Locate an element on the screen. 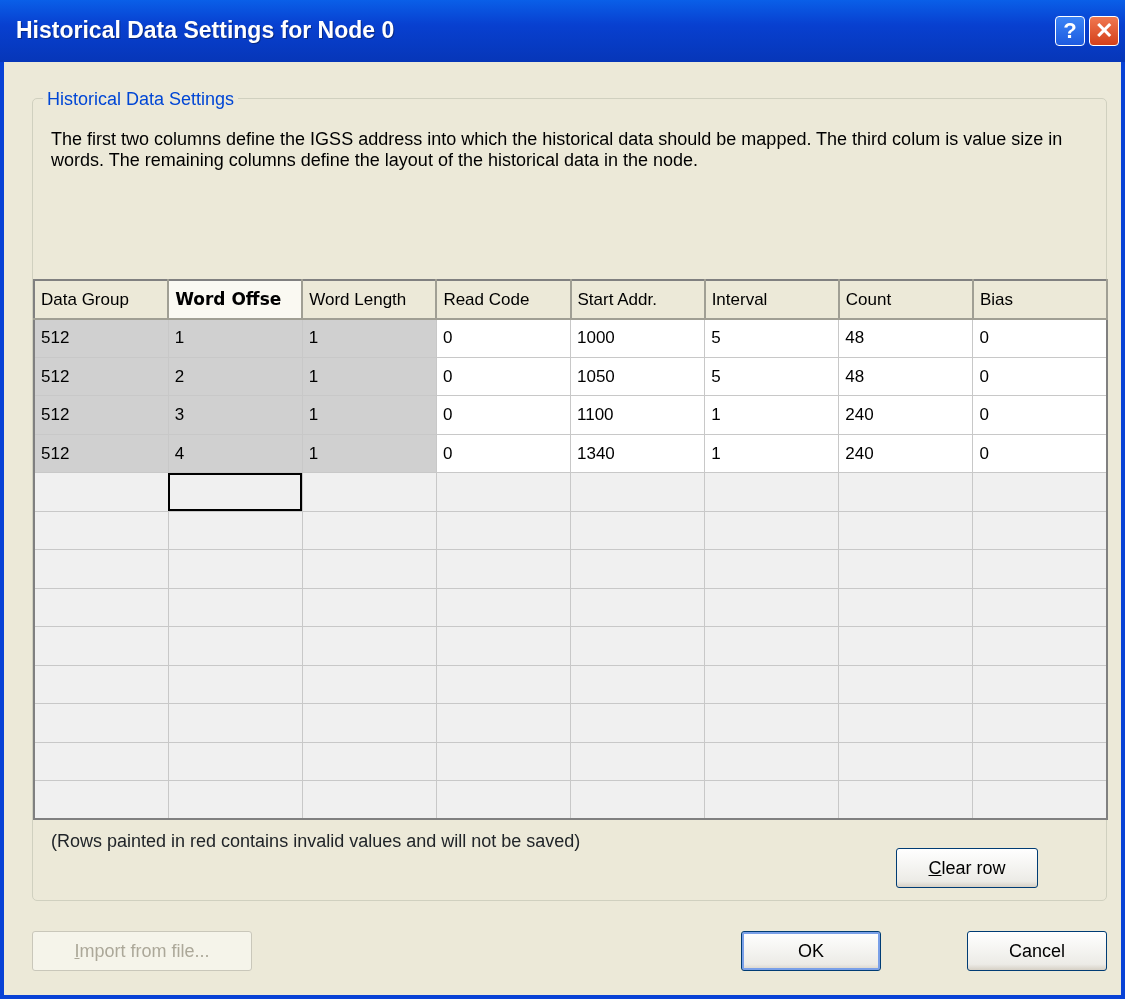 The width and height of the screenshot is (1125, 999). column-header: Data Group is located at coordinates (101, 299).